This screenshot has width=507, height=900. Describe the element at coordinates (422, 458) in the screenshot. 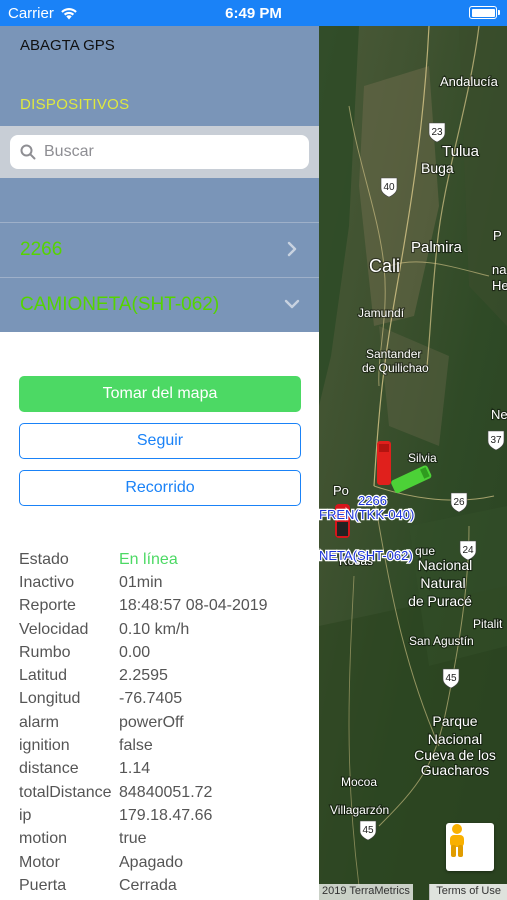

I see `place-label: Silvia` at that location.